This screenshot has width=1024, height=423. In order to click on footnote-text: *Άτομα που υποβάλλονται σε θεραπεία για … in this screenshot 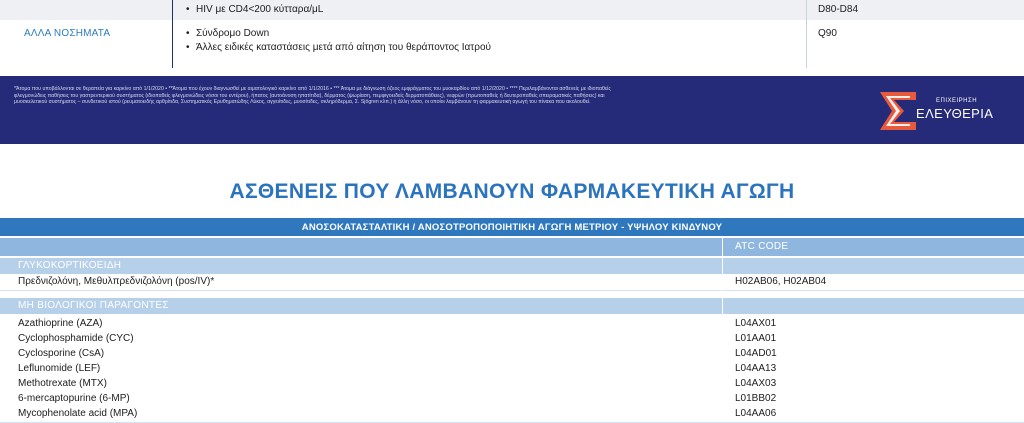, I will do `click(312, 96)`.